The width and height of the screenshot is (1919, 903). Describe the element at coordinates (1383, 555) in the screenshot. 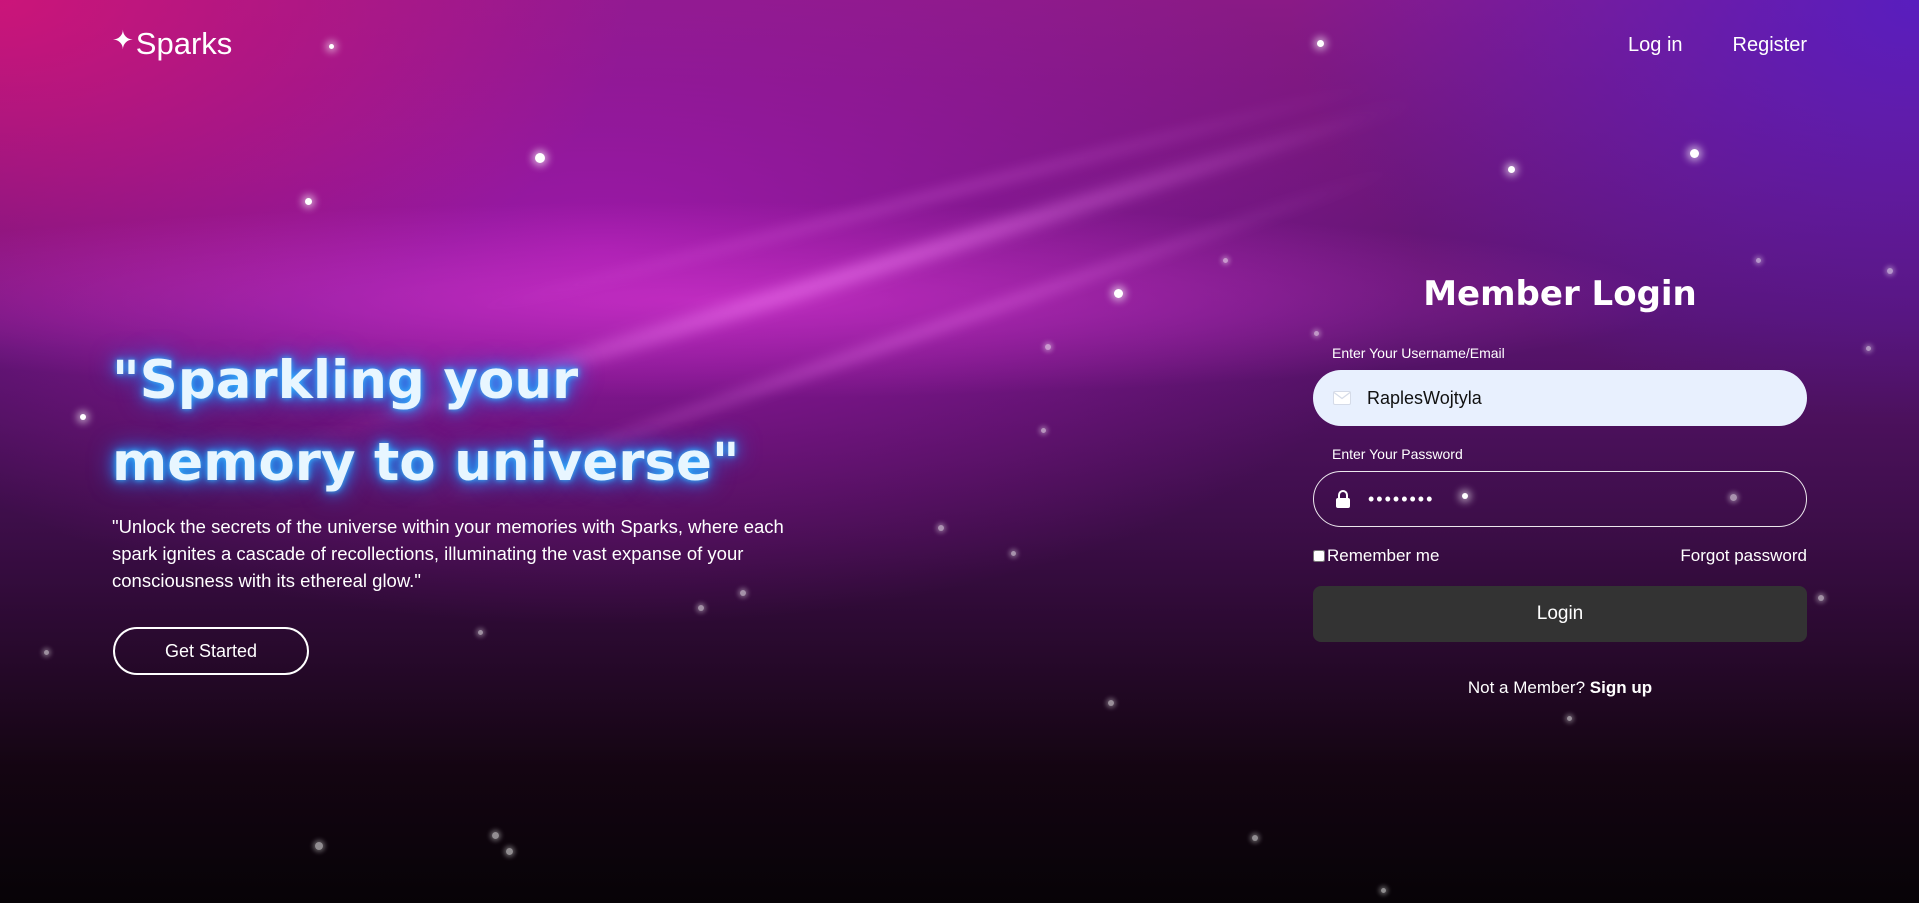

I see `remember-me-label: Remember me` at that location.